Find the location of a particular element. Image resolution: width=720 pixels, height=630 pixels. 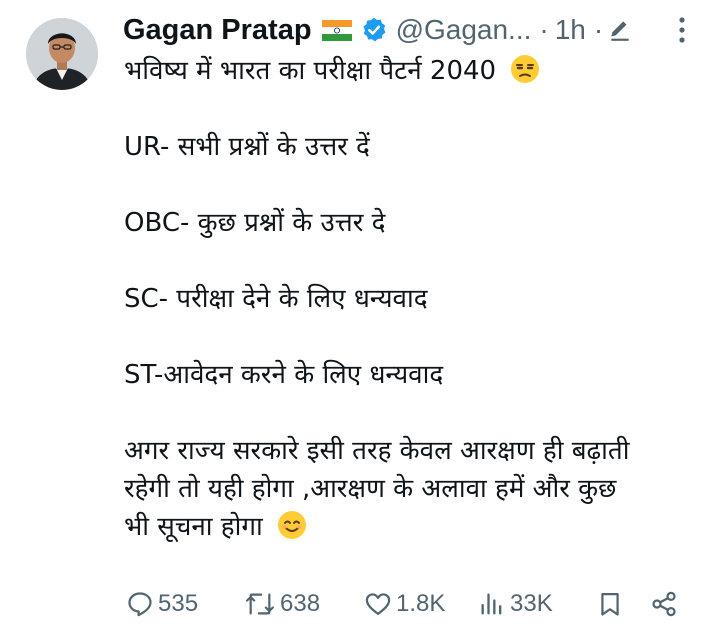

bookmark-button is located at coordinates (610, 604).